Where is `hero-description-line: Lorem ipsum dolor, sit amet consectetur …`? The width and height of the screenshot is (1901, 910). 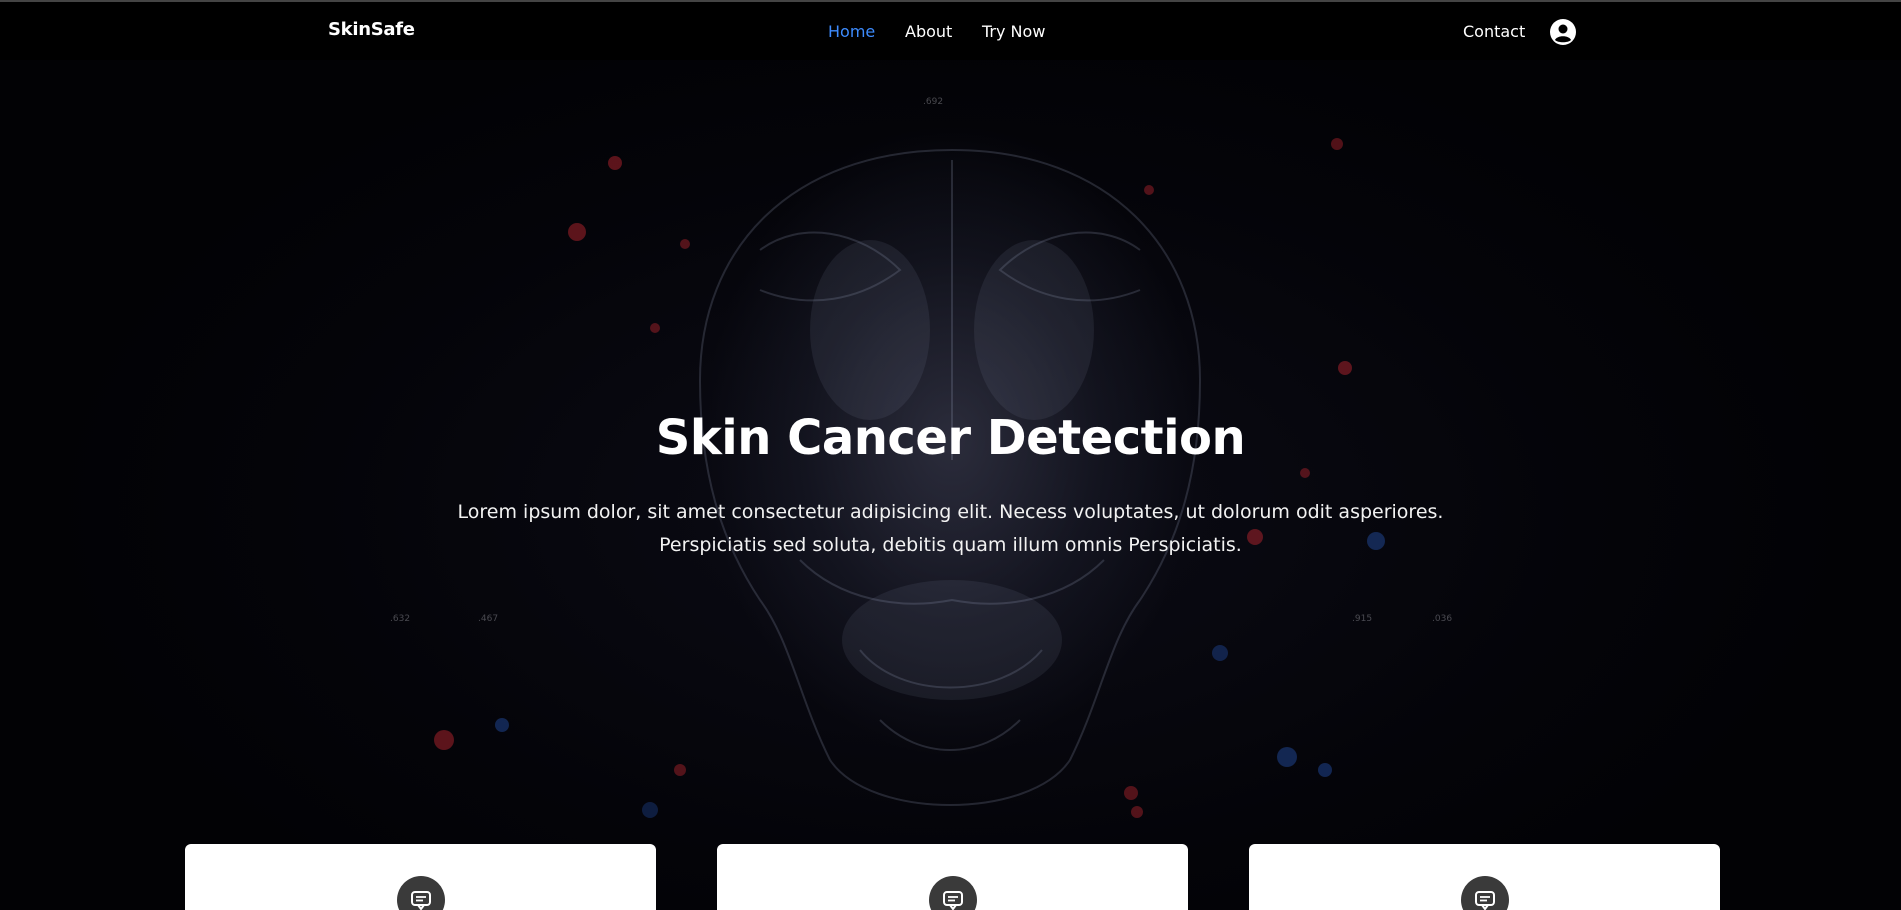
hero-description-line: Lorem ipsum dolor, sit amet consectetur … is located at coordinates (950, 512).